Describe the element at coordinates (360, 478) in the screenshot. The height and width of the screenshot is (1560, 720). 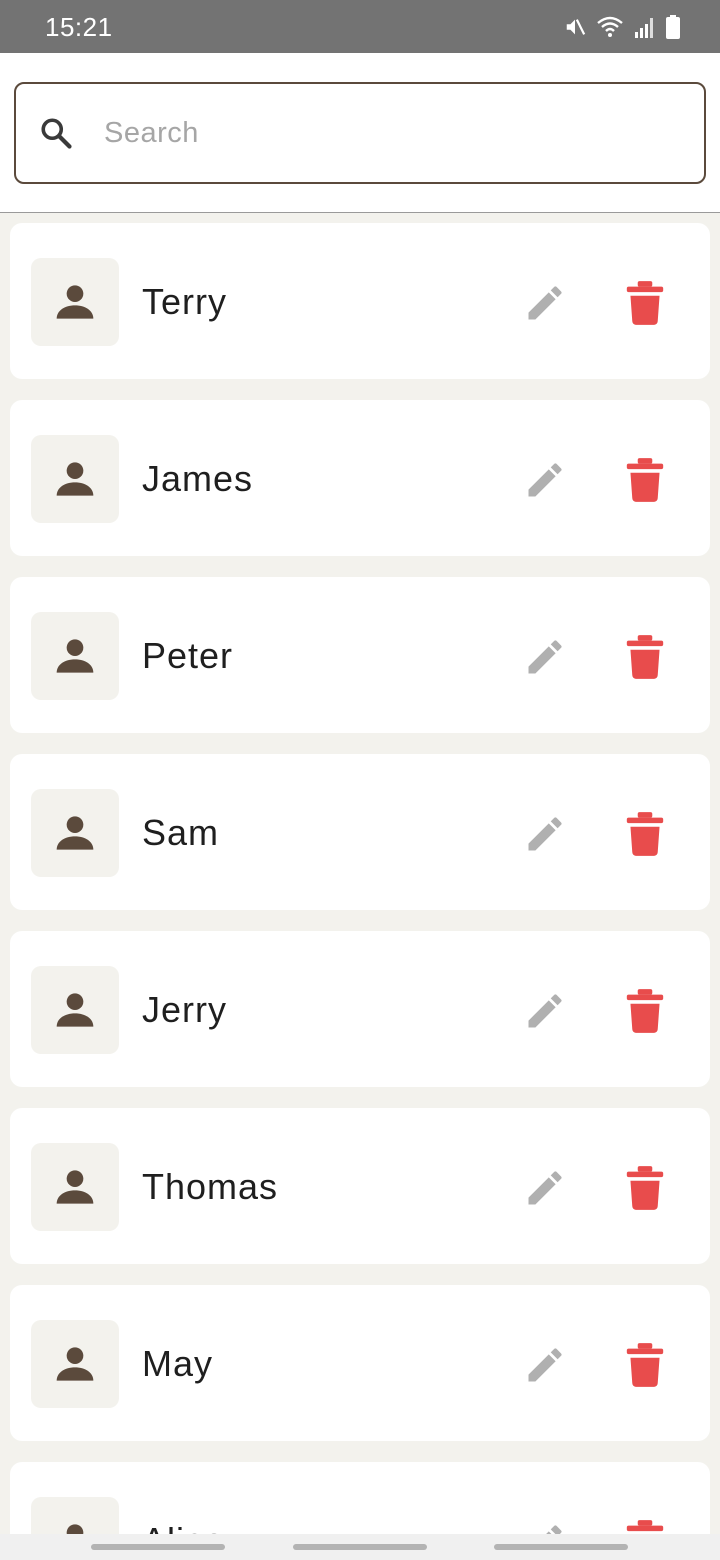
I see `contact-card: James` at that location.